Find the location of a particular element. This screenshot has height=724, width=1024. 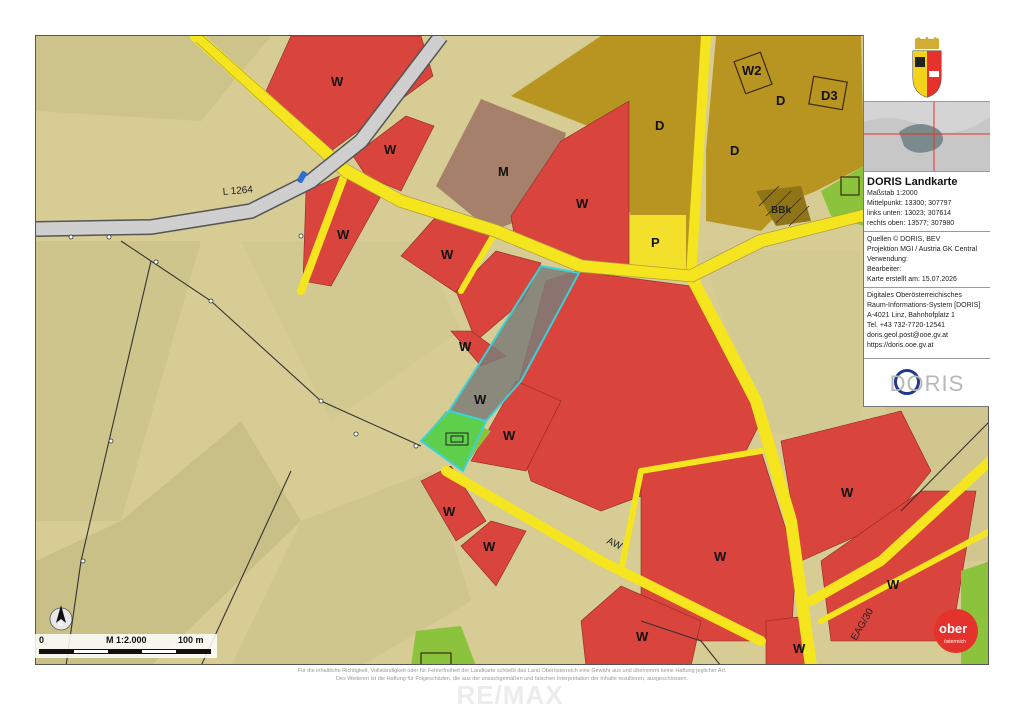

zone-label-d1: D is located at coordinates (659, 125).